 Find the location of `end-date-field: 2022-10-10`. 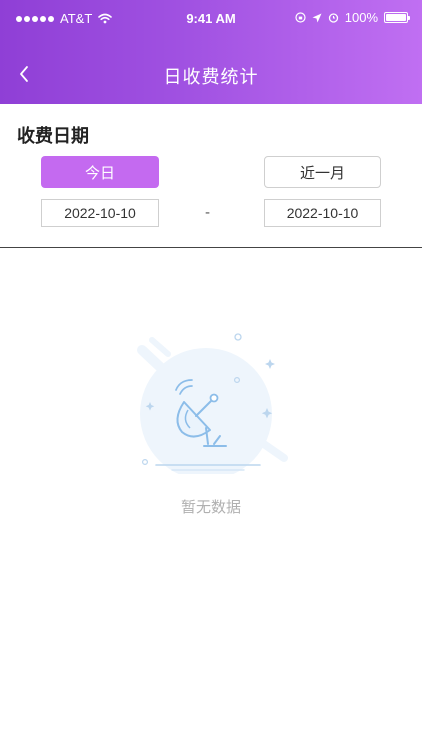

end-date-field: 2022-10-10 is located at coordinates (322, 213).